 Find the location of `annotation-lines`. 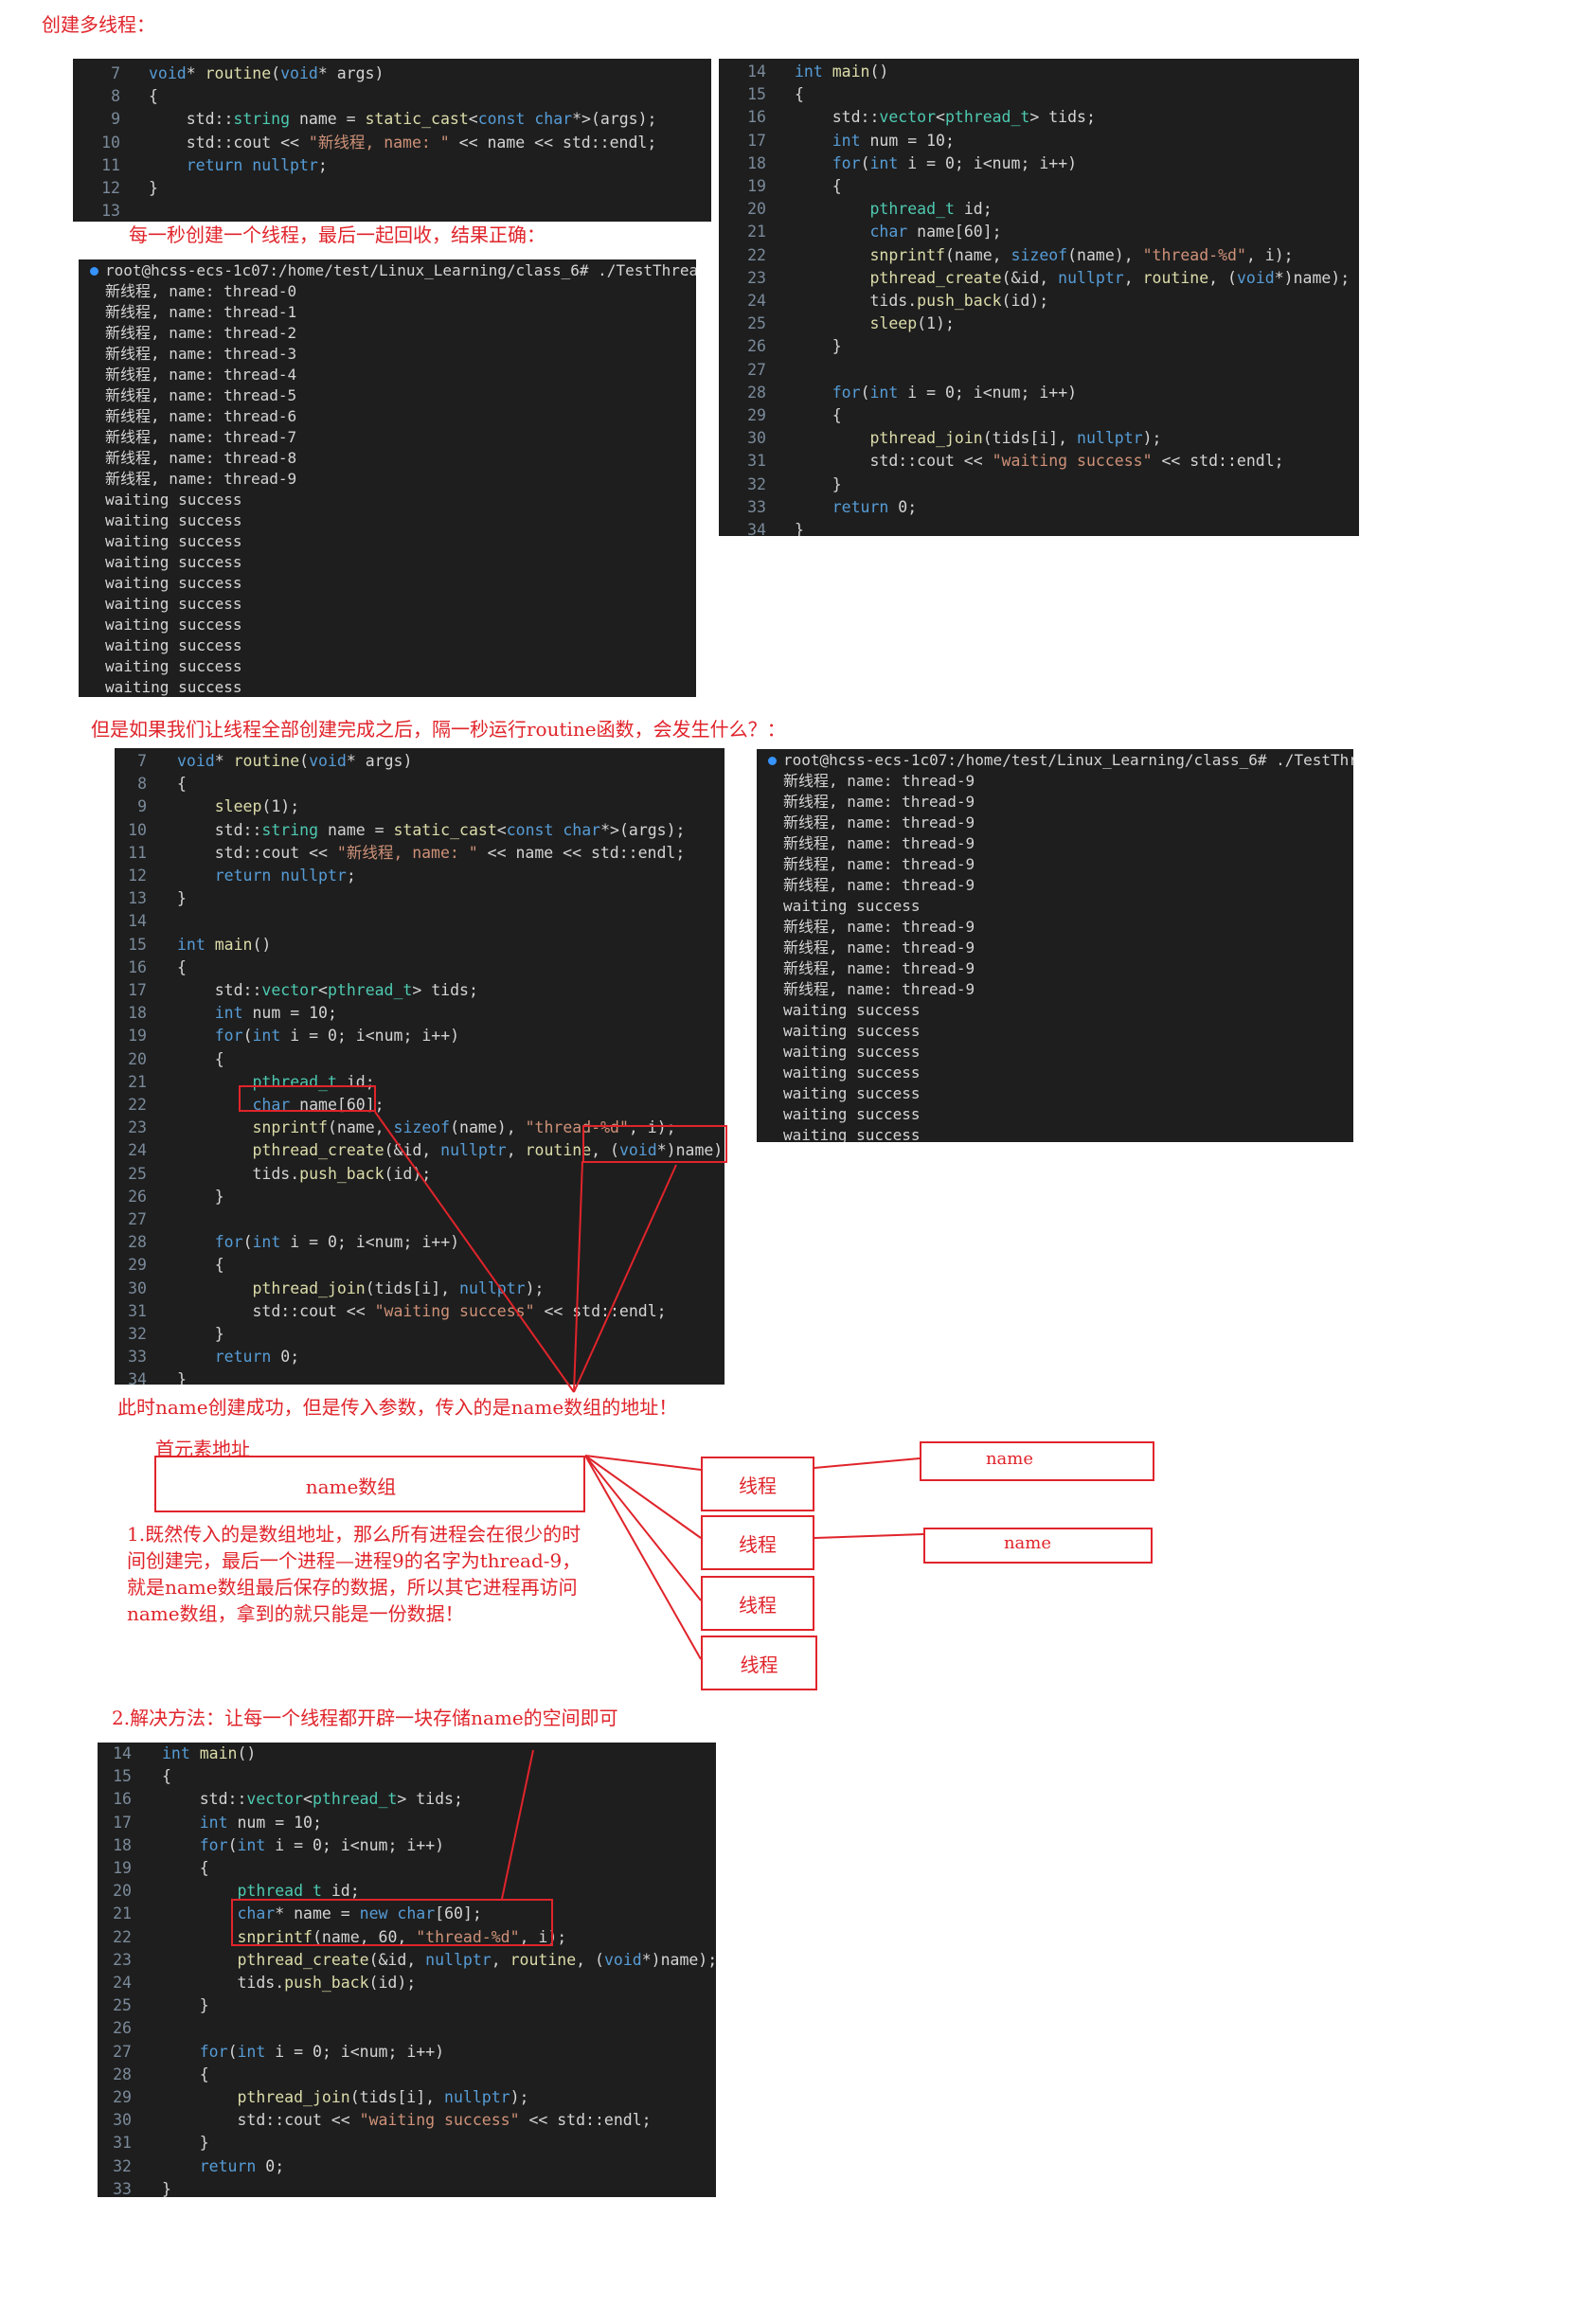

annotation-lines is located at coordinates (649, 1506).